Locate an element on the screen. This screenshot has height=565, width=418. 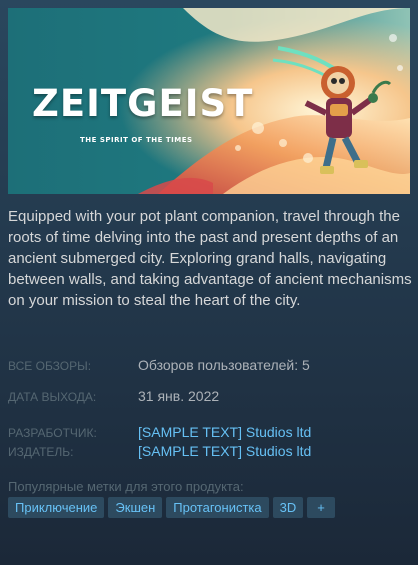
game-subtitle: THE SPIRIT OF THE TIMES is located at coordinates (136, 140).